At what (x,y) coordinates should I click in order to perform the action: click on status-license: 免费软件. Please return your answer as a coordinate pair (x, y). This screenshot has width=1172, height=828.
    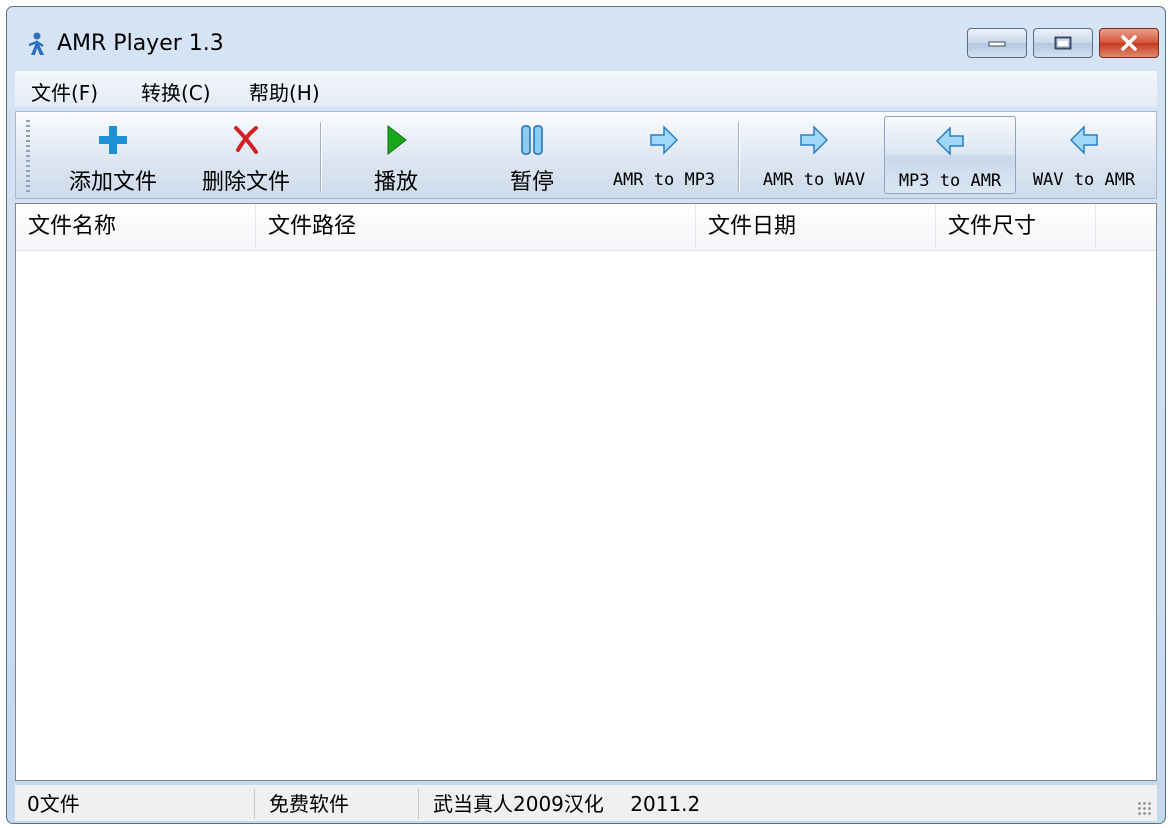
    Looking at the image, I should click on (340, 804).